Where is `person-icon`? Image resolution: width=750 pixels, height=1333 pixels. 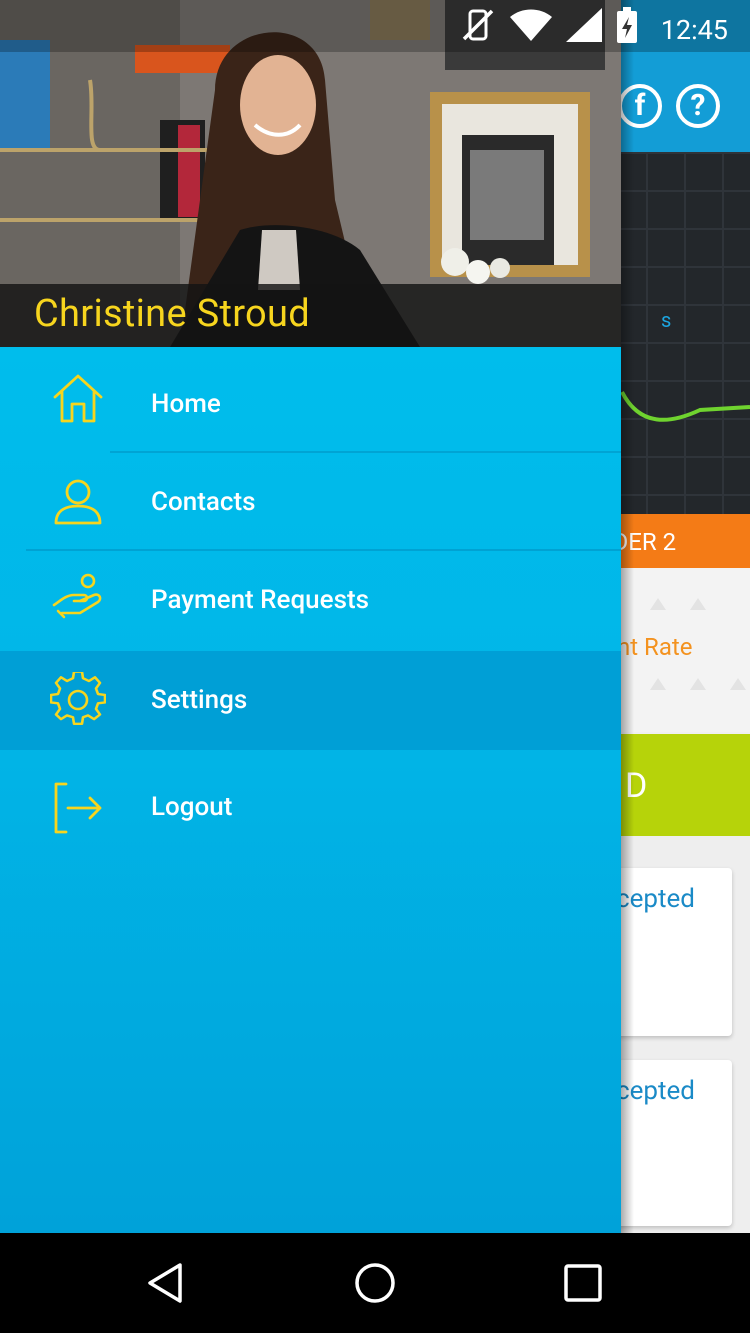
person-icon is located at coordinates (78, 502).